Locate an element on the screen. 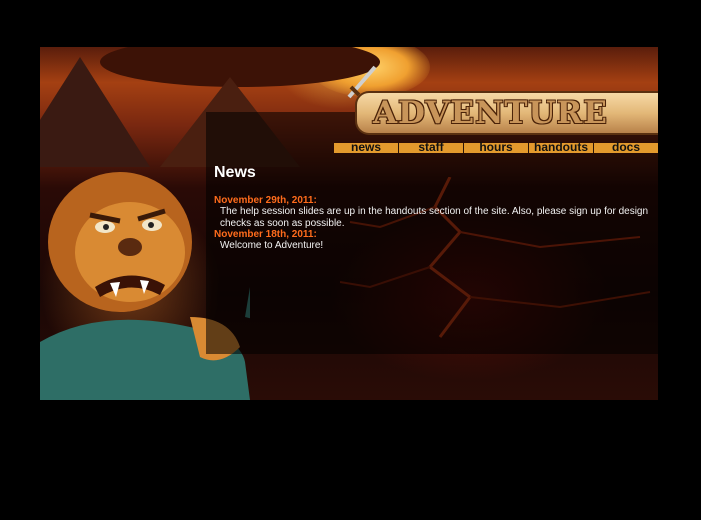  nav-item-news: news is located at coordinates (366, 147).